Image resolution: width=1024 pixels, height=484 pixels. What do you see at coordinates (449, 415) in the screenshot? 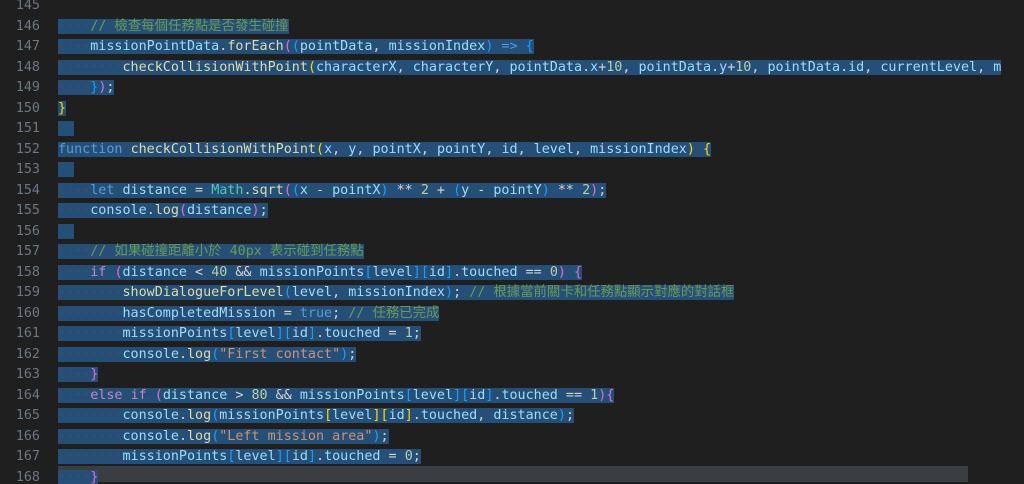
I see `code-token: touched` at bounding box center [449, 415].